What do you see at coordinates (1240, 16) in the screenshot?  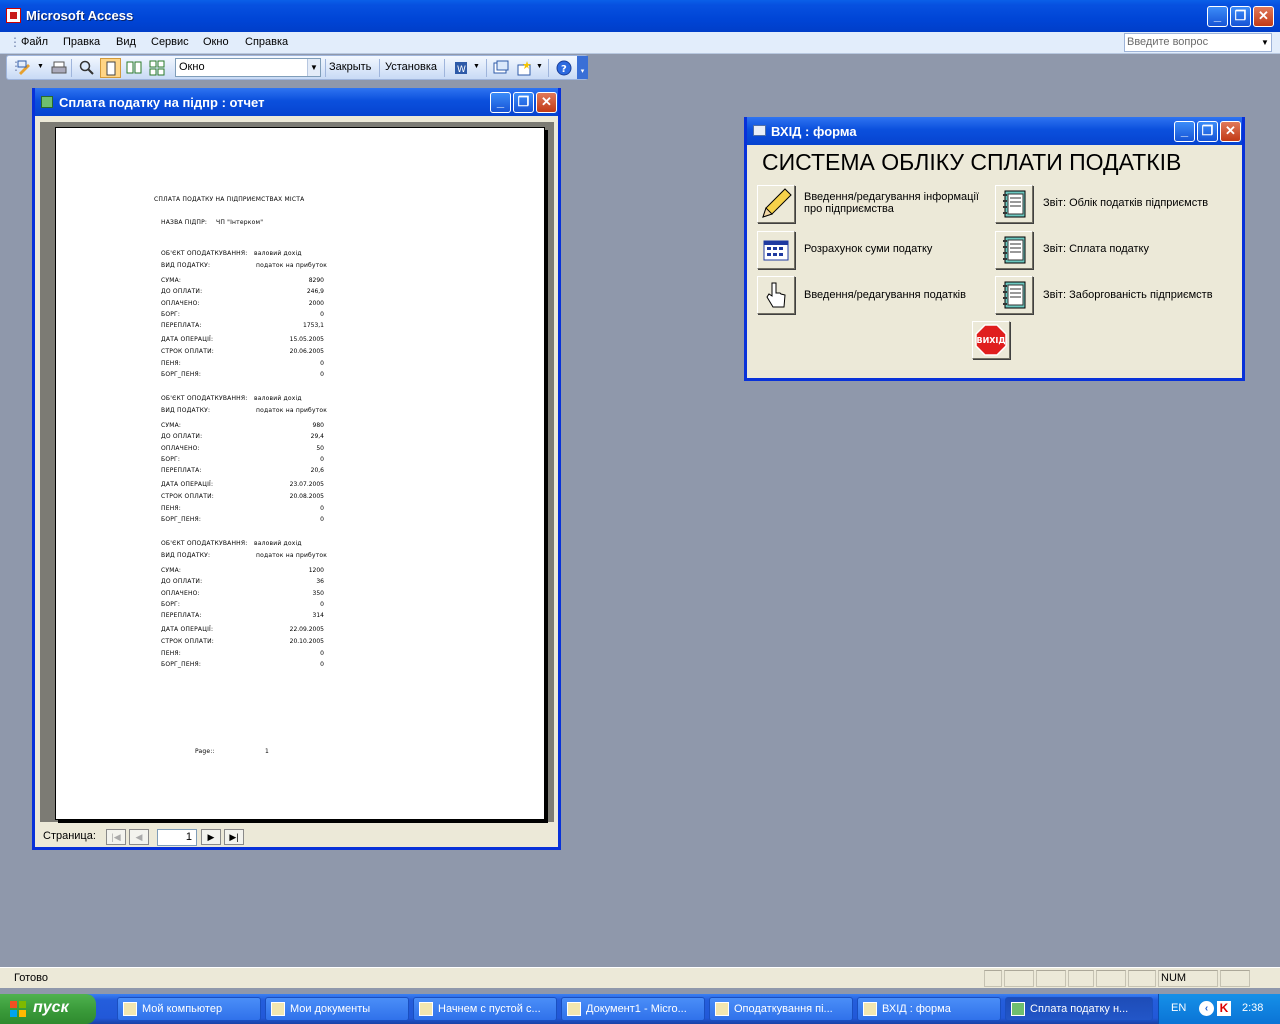 I see `maximize-button: ❐` at bounding box center [1240, 16].